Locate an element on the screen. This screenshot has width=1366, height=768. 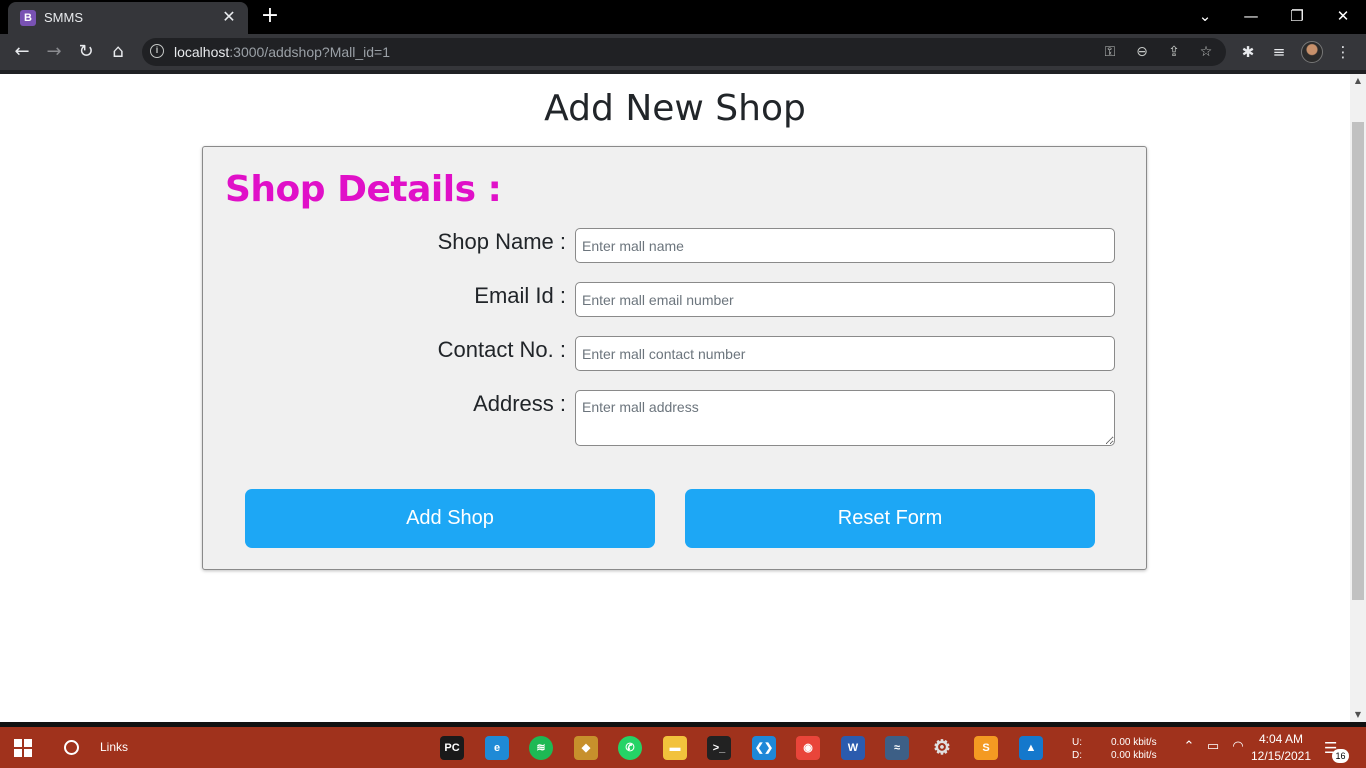
url-text: localhost:3000/addshop?Mall_id=1 is located at coordinates (282, 52).